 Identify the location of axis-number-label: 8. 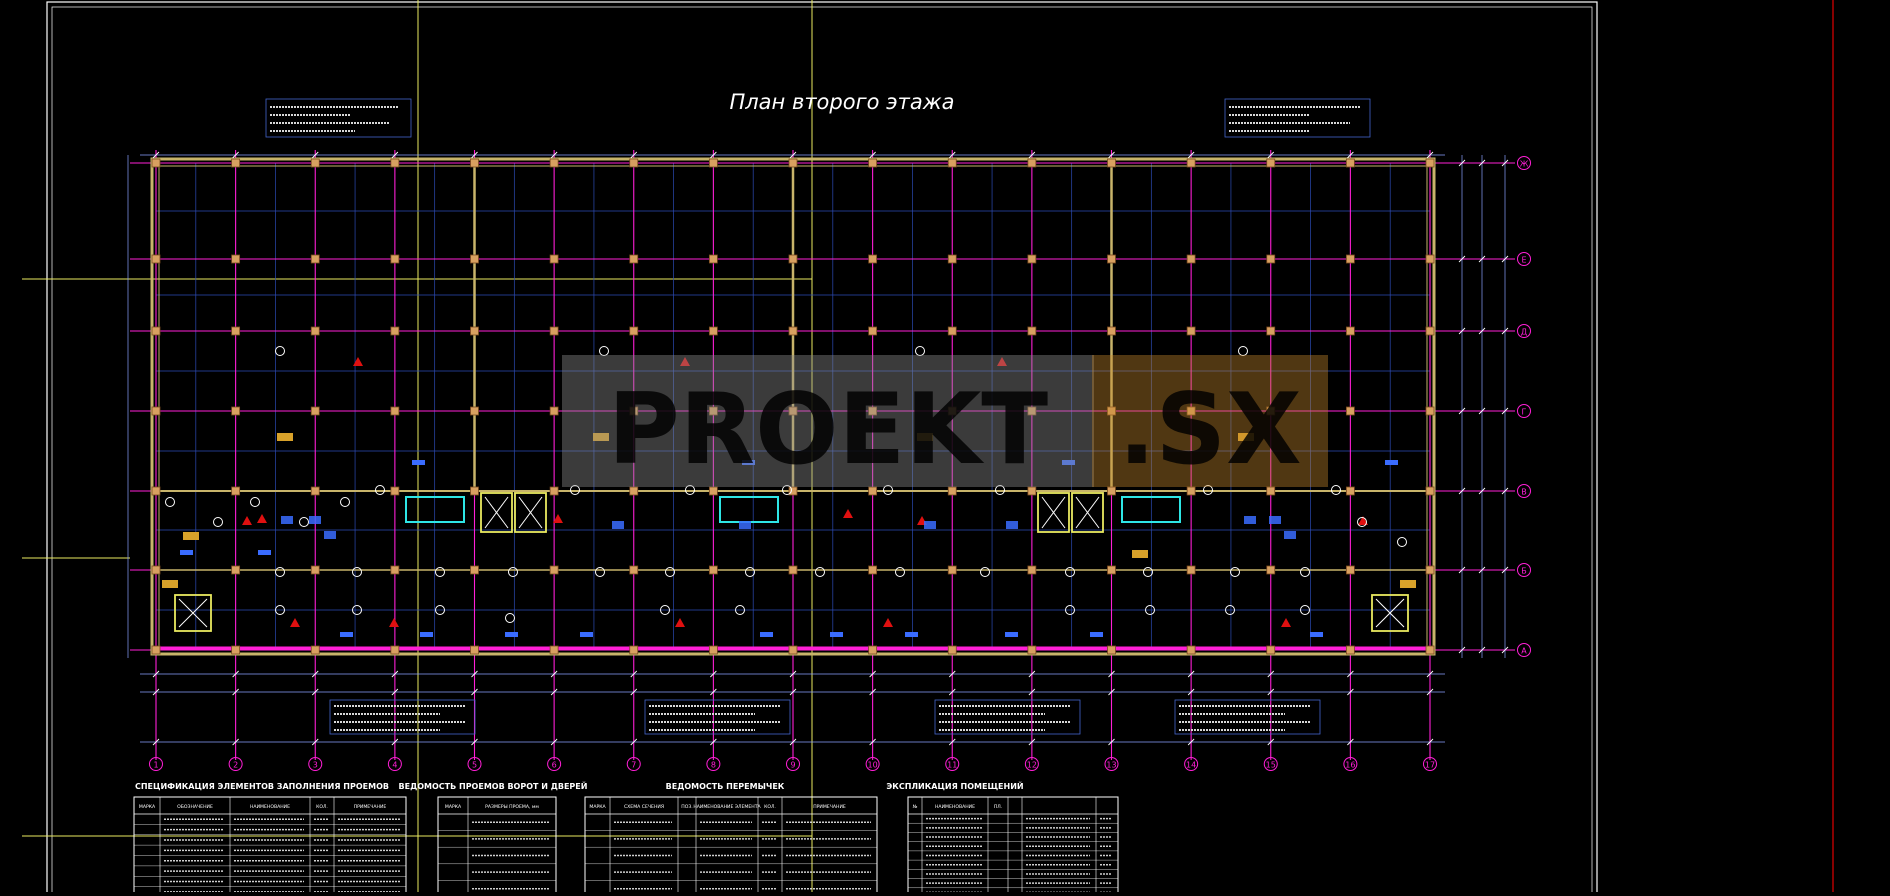
(713, 765).